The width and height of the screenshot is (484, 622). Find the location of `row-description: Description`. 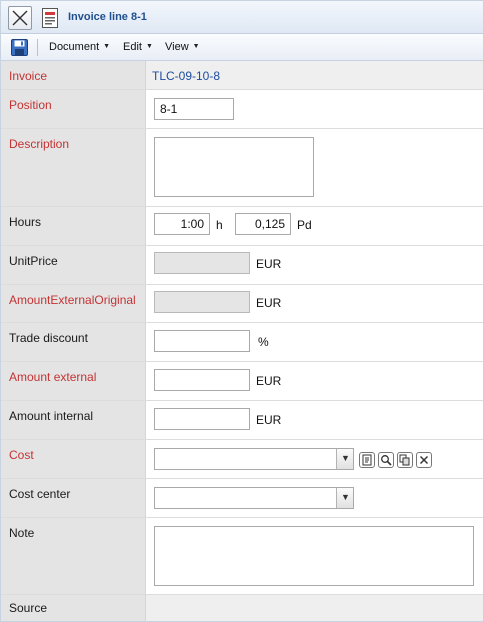

row-description: Description is located at coordinates (242, 168).